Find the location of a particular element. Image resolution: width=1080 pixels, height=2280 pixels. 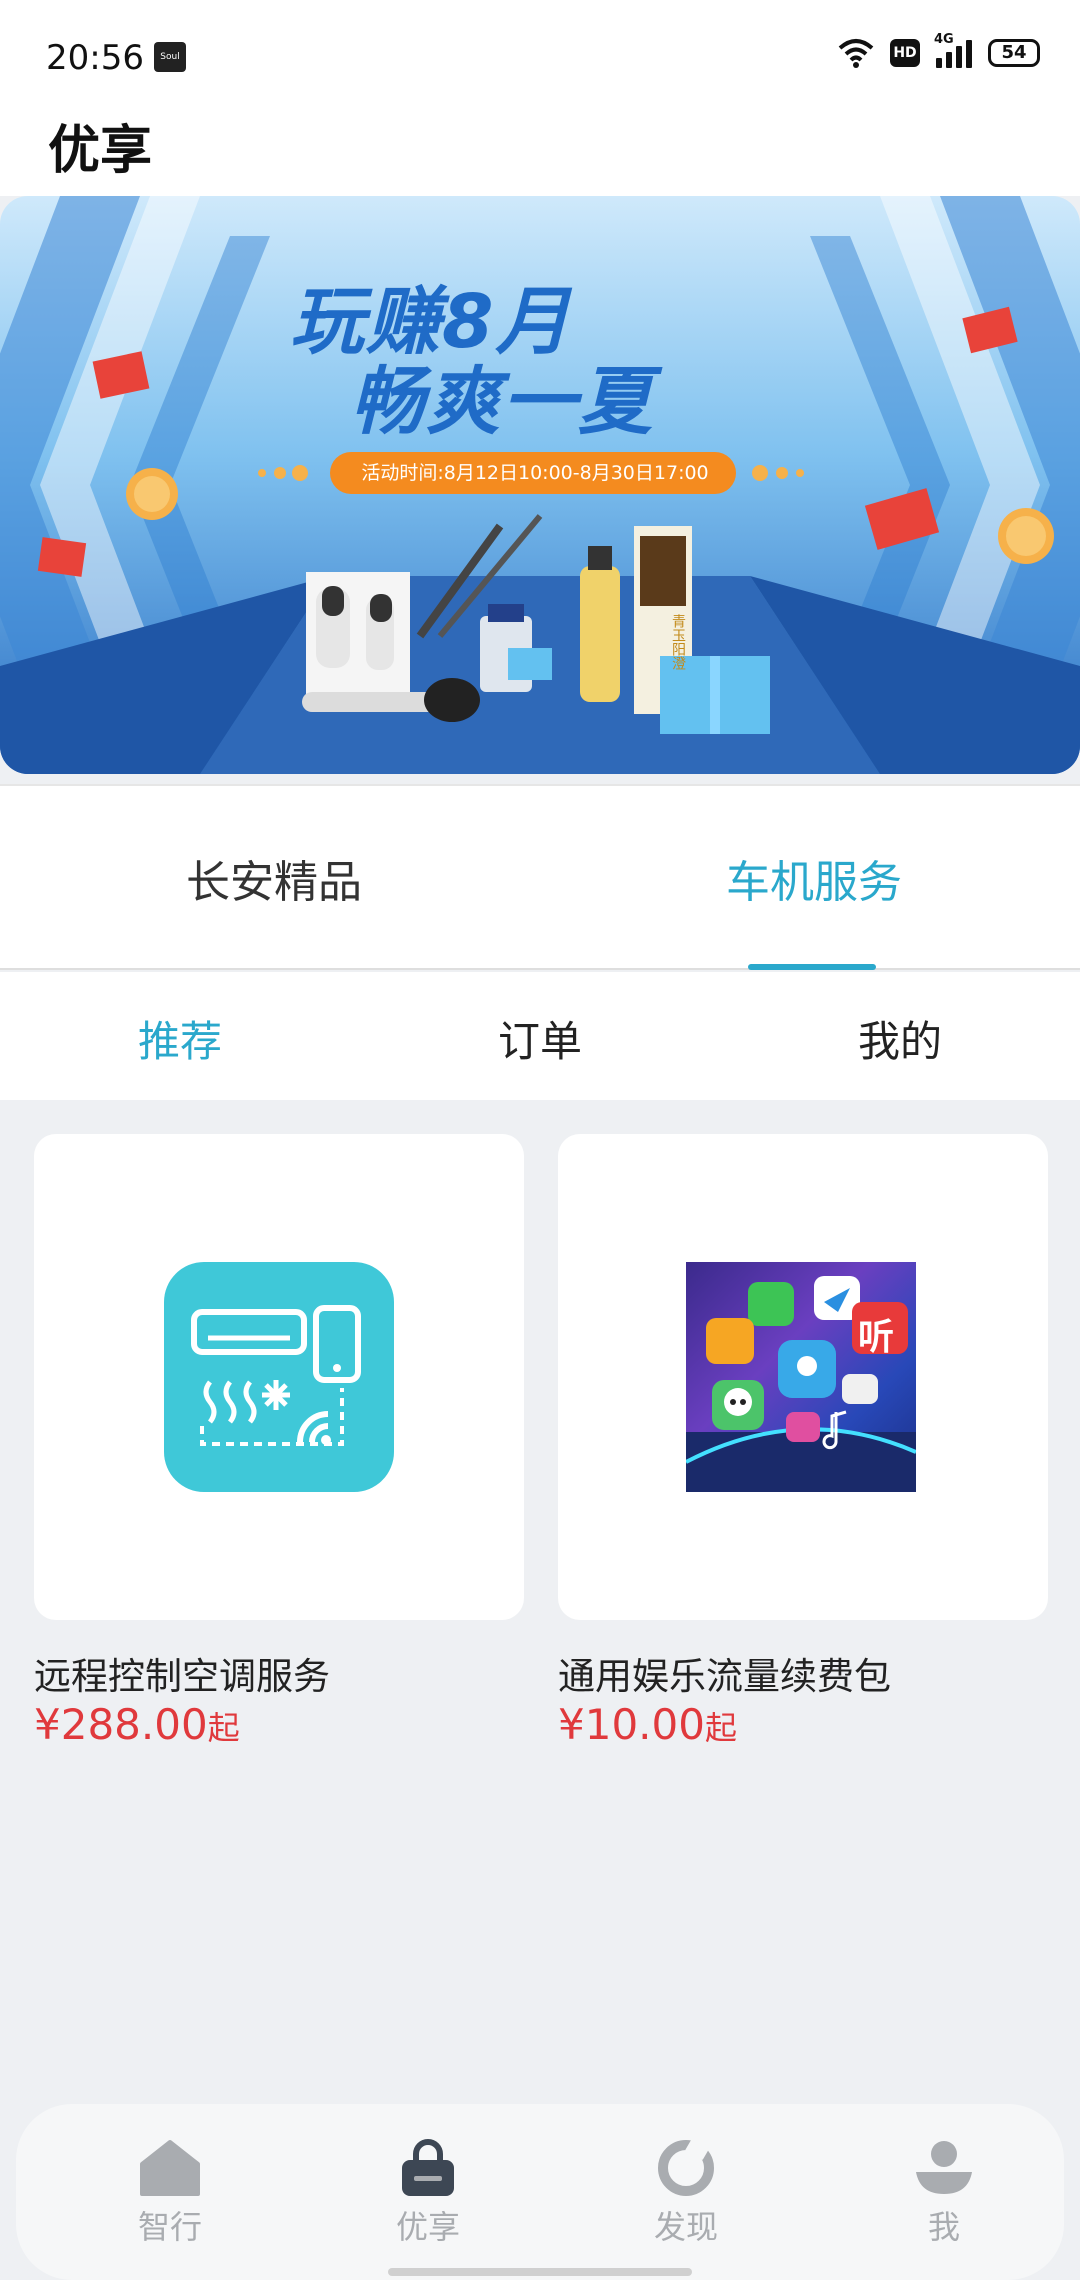

nav-item-me: 我 is located at coordinates (944, 2193).